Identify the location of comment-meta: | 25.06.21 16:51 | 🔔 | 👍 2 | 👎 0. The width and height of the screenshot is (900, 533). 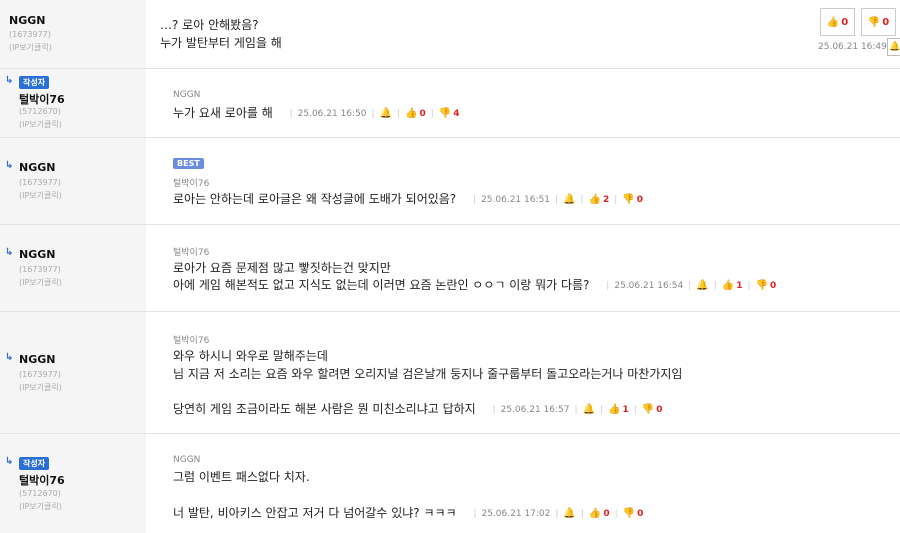
(558, 199).